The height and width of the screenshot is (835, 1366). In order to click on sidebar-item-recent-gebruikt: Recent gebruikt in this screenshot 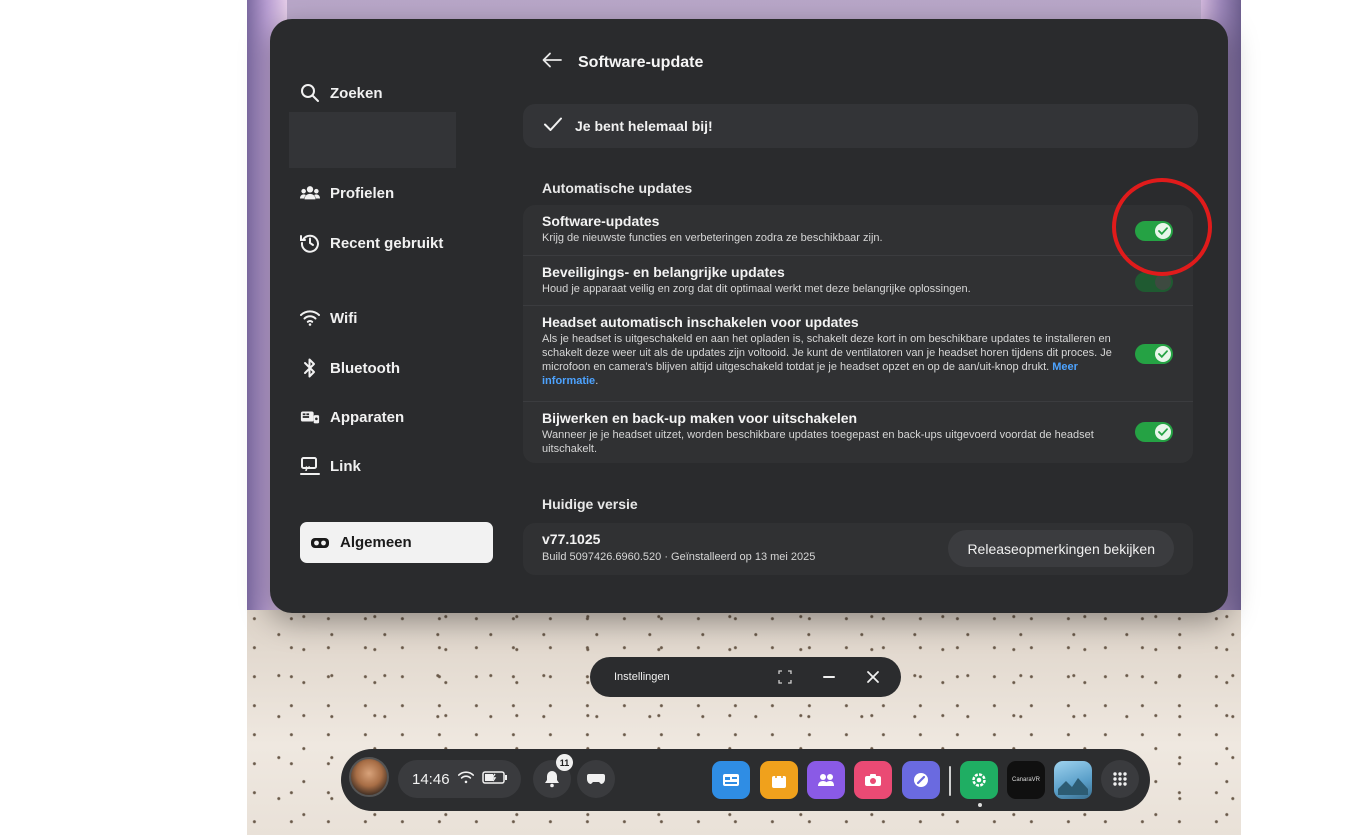, I will do `click(371, 243)`.